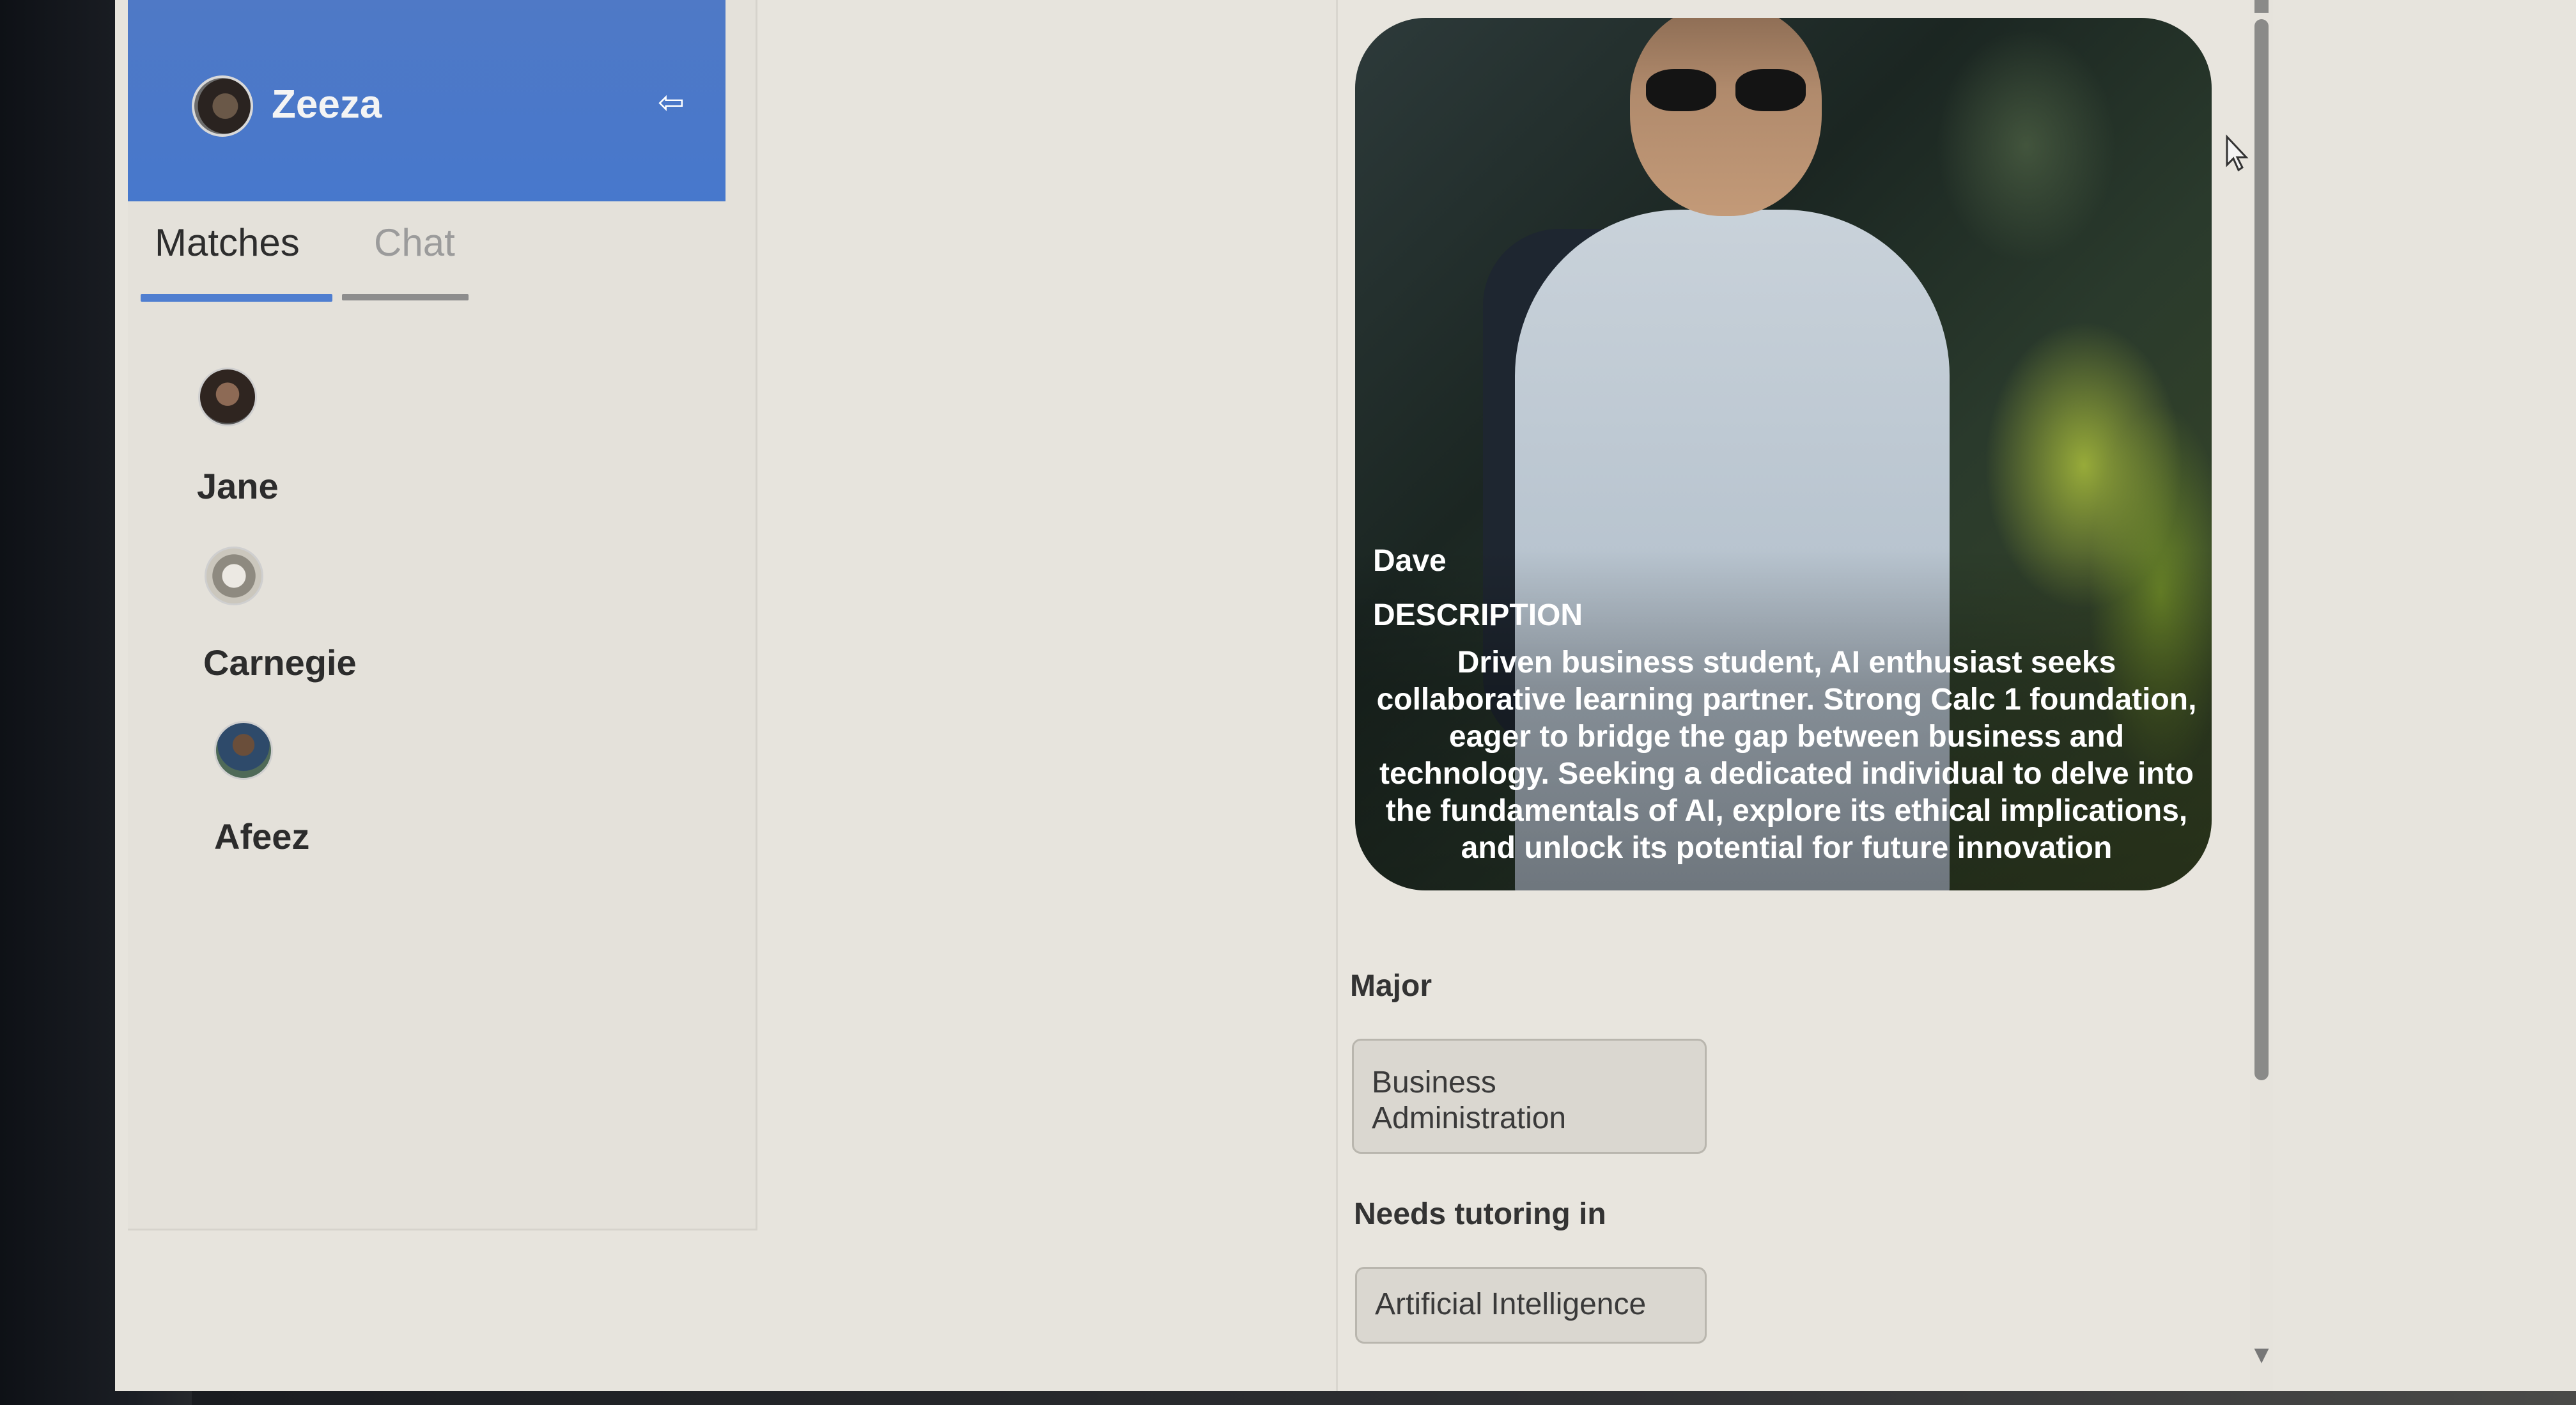 Image resolution: width=2576 pixels, height=1405 pixels. I want to click on monitor-bezel-bottom, so click(1384, 1398).